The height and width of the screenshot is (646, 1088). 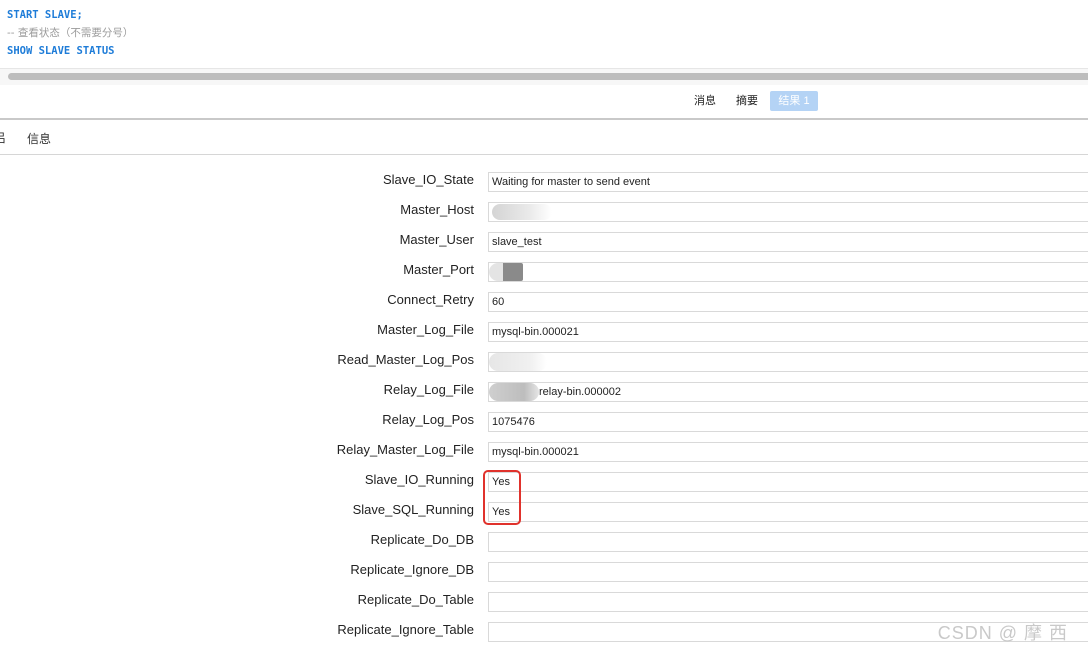 I want to click on field-label: Slave_SQL_Running, so click(x=413, y=509).